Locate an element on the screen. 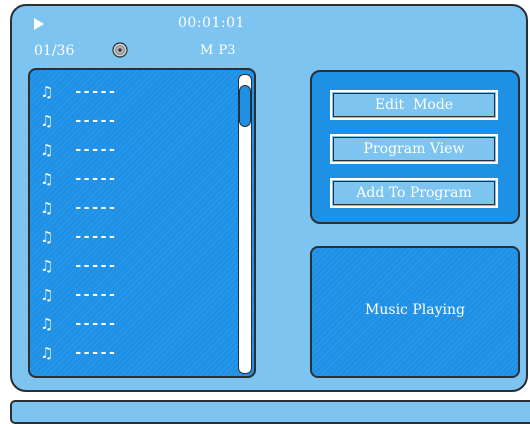 This screenshot has width=530, height=424. scrollbar-thumb is located at coordinates (245, 106).